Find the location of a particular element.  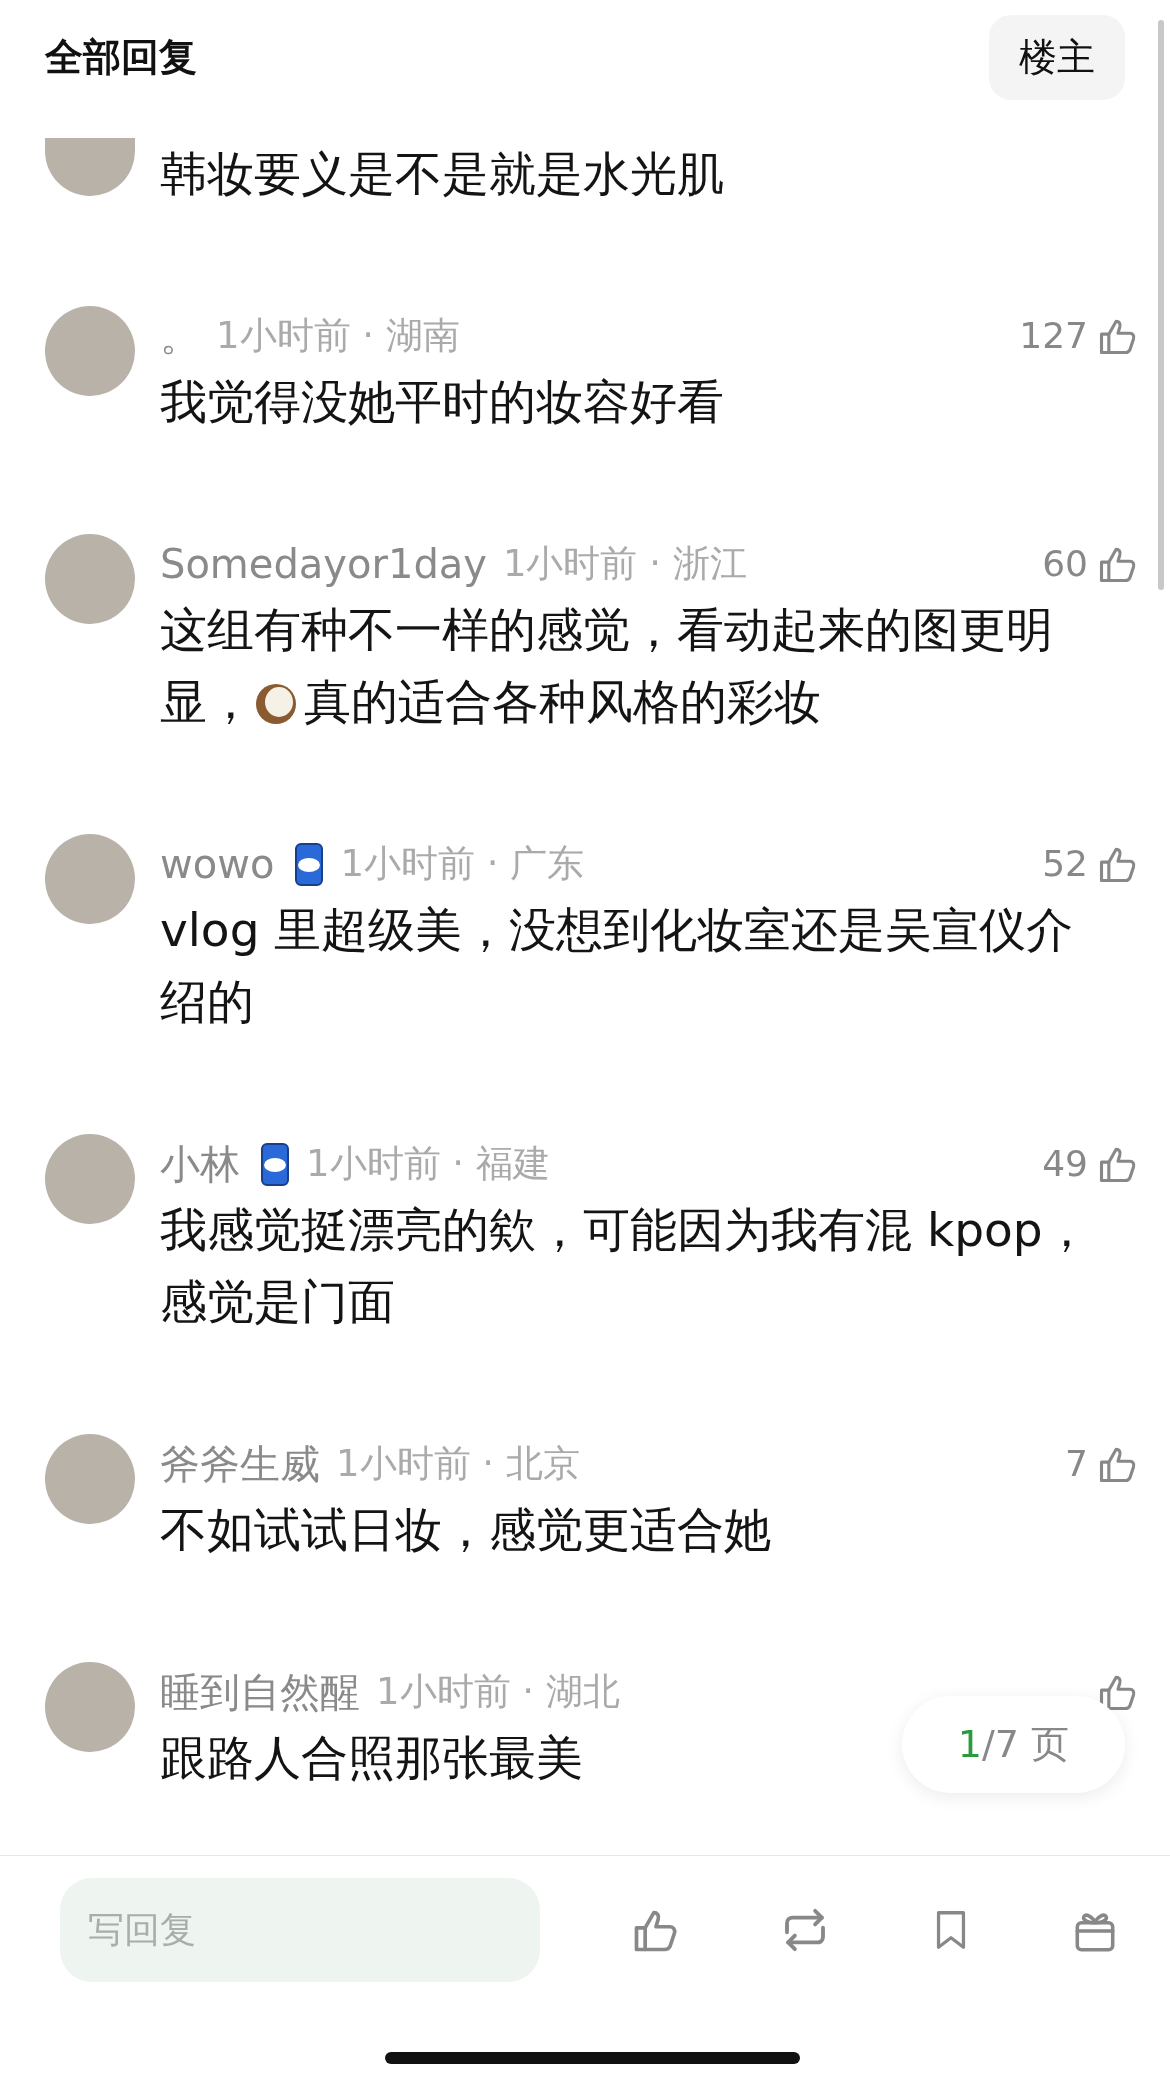

page-indicator-toast: 1/7 页 is located at coordinates (1013, 1744).